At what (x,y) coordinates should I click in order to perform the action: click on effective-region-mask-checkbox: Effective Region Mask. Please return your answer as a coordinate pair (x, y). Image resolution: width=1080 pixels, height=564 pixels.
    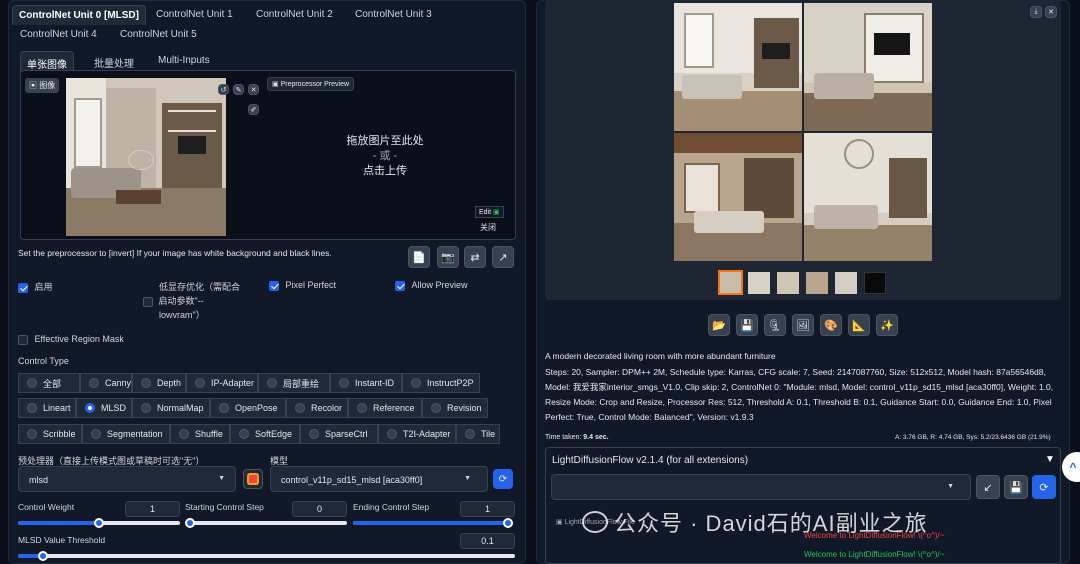
    Looking at the image, I should click on (71, 339).